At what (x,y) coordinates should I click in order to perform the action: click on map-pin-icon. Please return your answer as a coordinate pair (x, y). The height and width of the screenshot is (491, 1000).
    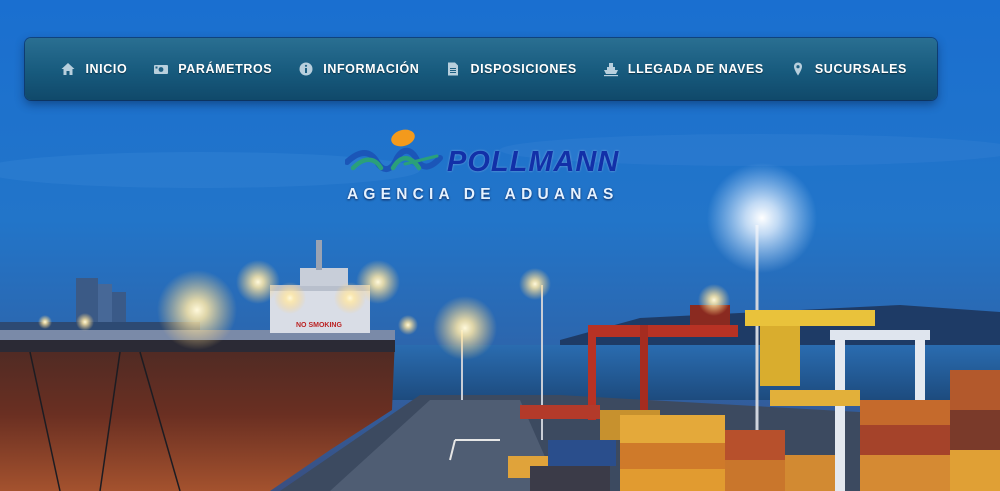
    Looking at the image, I should click on (798, 69).